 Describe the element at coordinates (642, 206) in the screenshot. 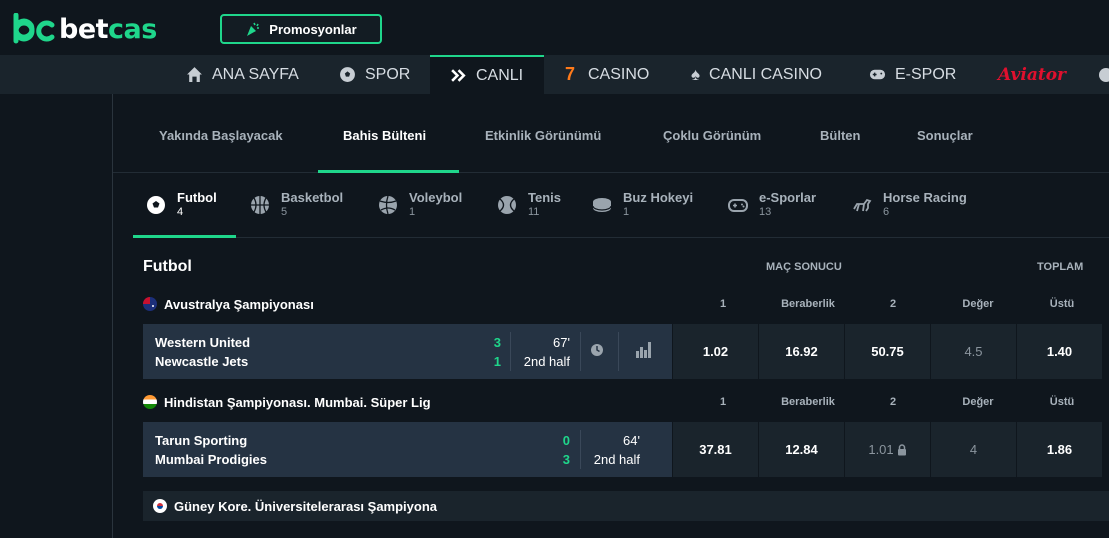

I see `sport-buz-hokeyi: Buz Hokeyi 1` at that location.